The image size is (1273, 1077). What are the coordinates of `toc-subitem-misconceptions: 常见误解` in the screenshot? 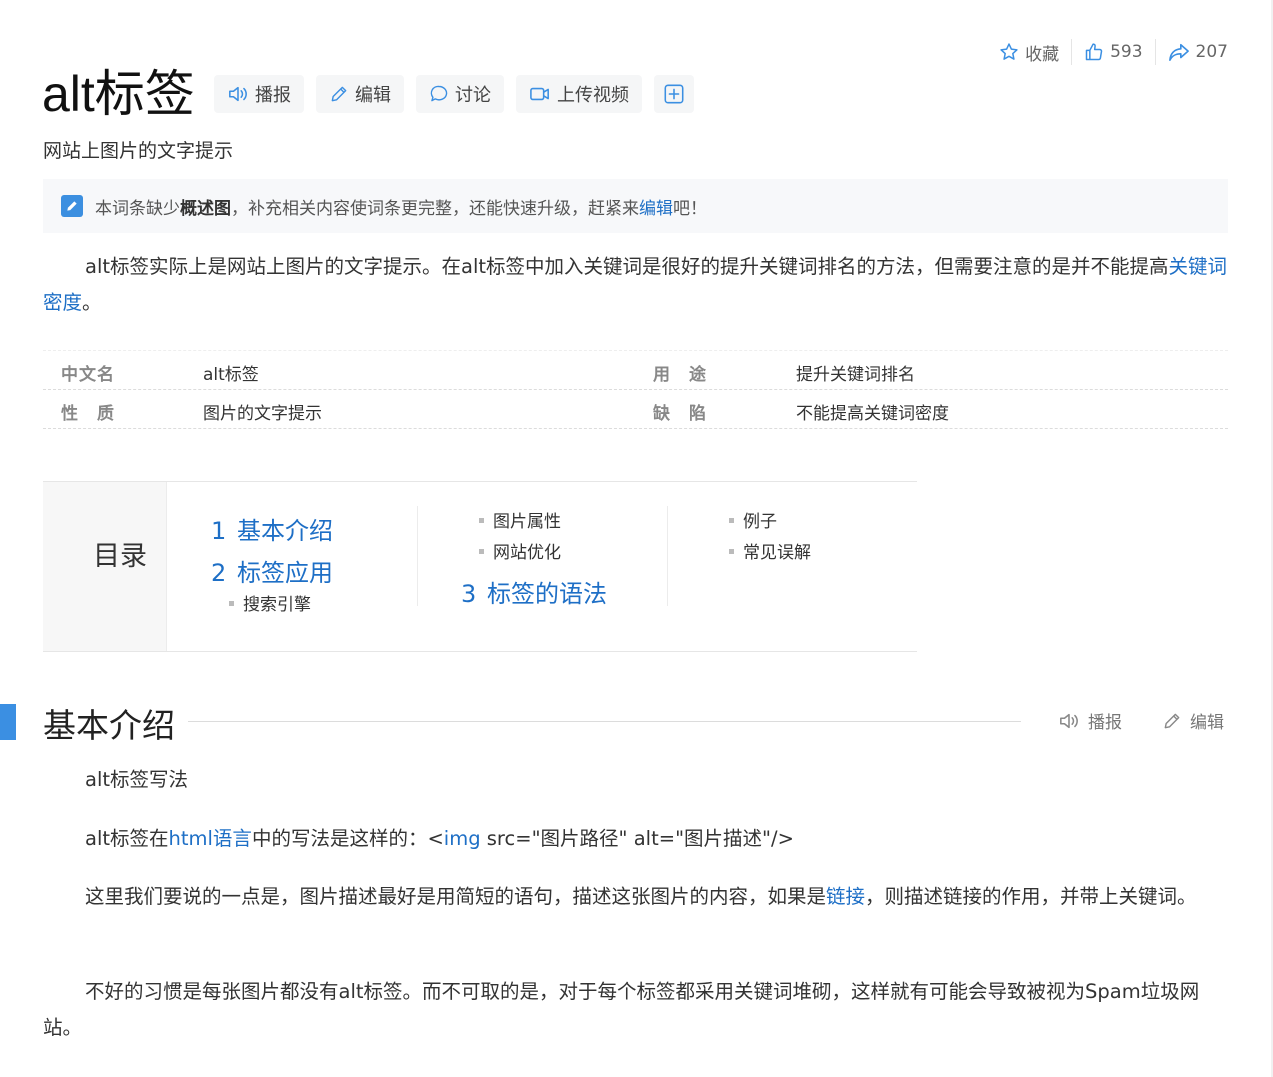 It's located at (770, 550).